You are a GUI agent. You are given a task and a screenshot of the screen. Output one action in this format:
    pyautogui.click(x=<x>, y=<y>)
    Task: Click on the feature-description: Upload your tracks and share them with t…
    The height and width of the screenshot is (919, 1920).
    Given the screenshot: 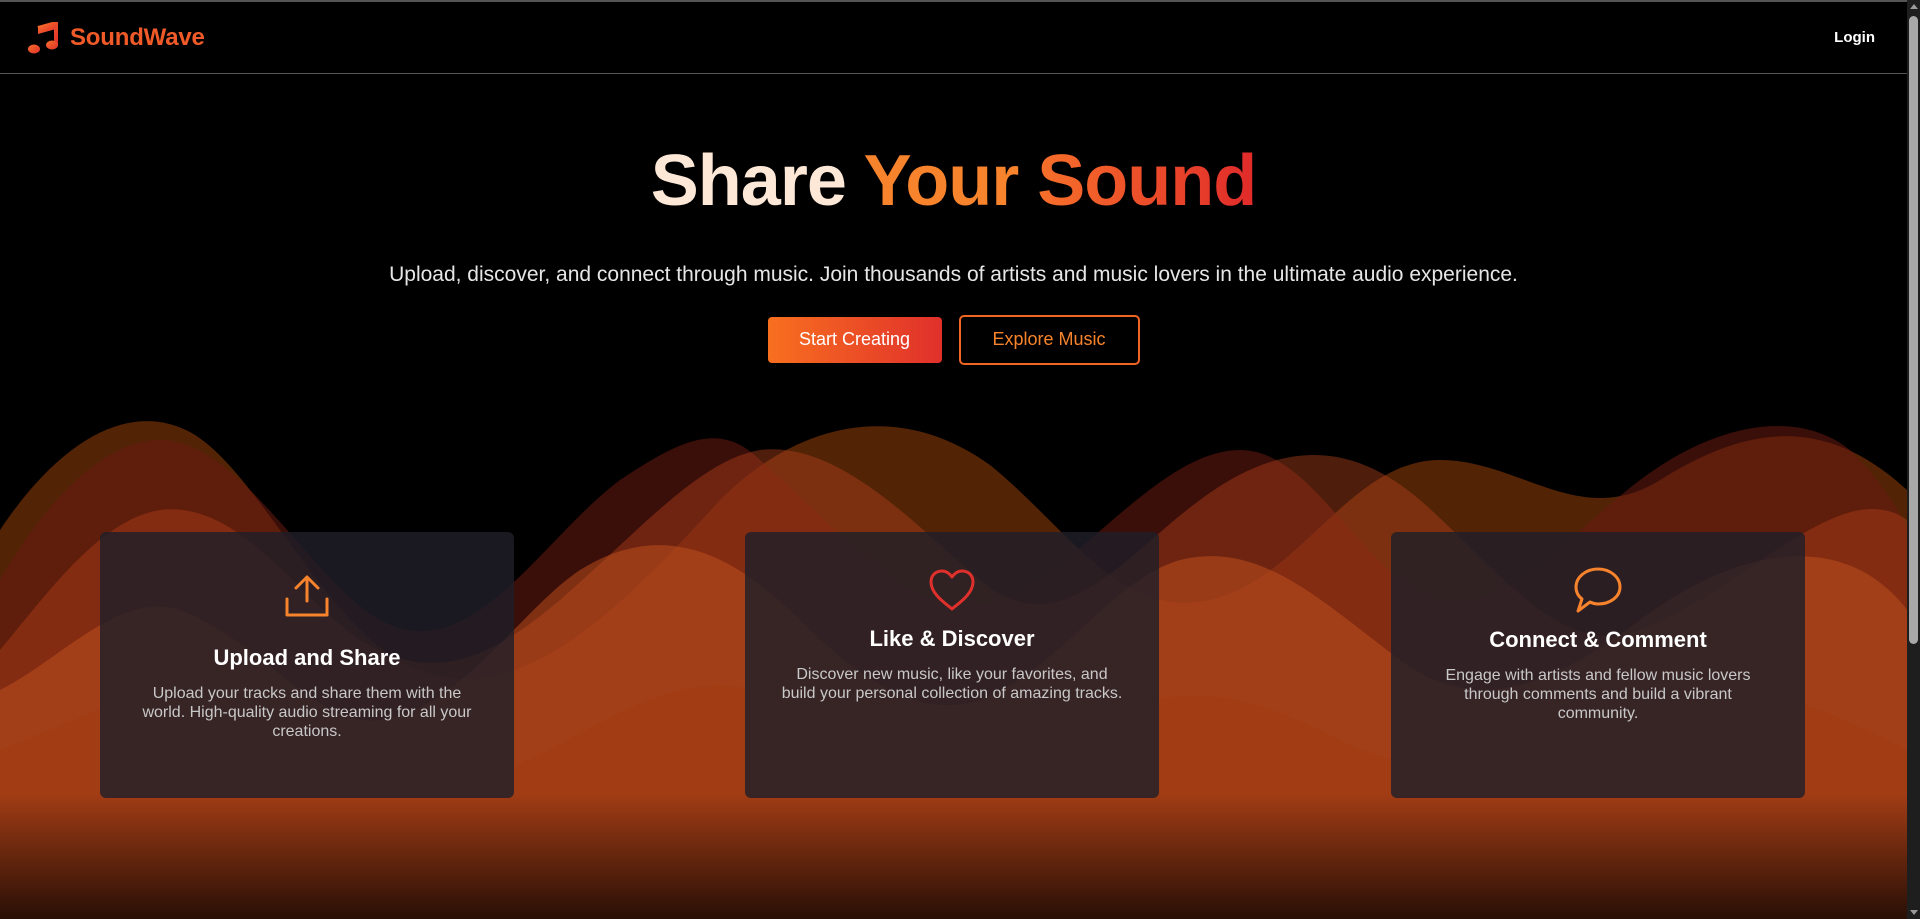 What is the action you would take?
    pyautogui.click(x=307, y=712)
    